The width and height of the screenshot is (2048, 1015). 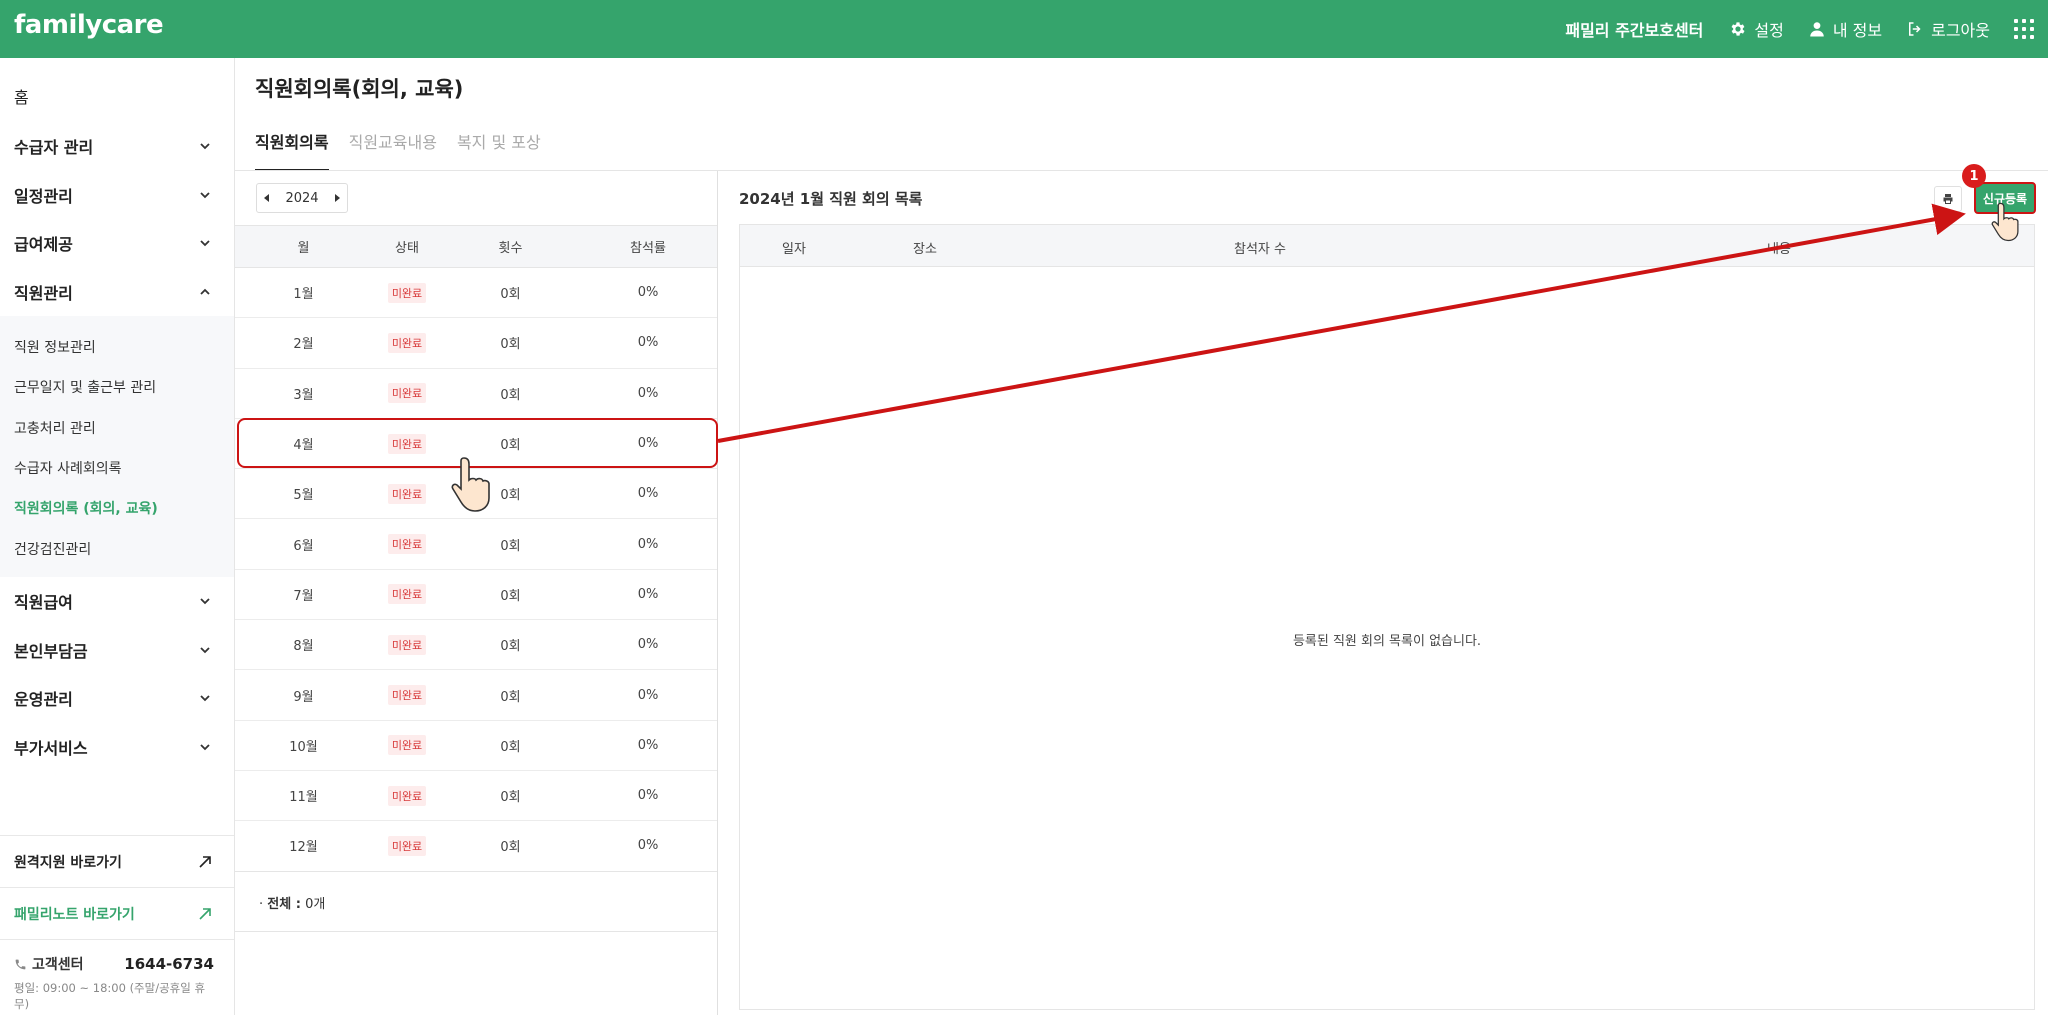 What do you see at coordinates (303, 343) in the screenshot?
I see `month-cell: 2월` at bounding box center [303, 343].